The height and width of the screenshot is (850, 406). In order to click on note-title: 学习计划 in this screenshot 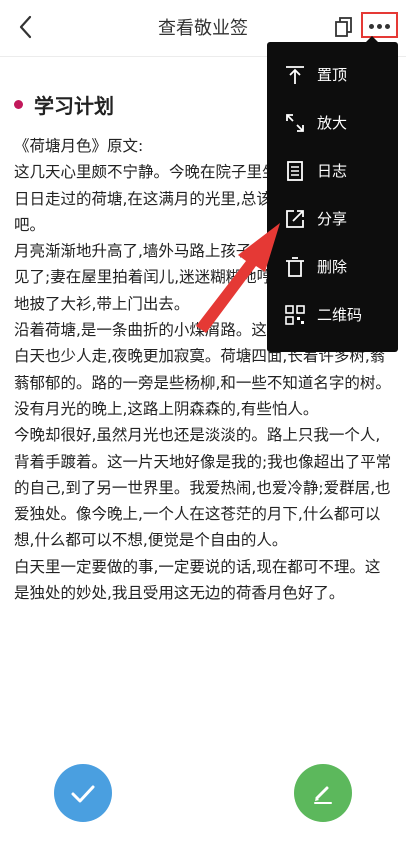, I will do `click(74, 106)`.